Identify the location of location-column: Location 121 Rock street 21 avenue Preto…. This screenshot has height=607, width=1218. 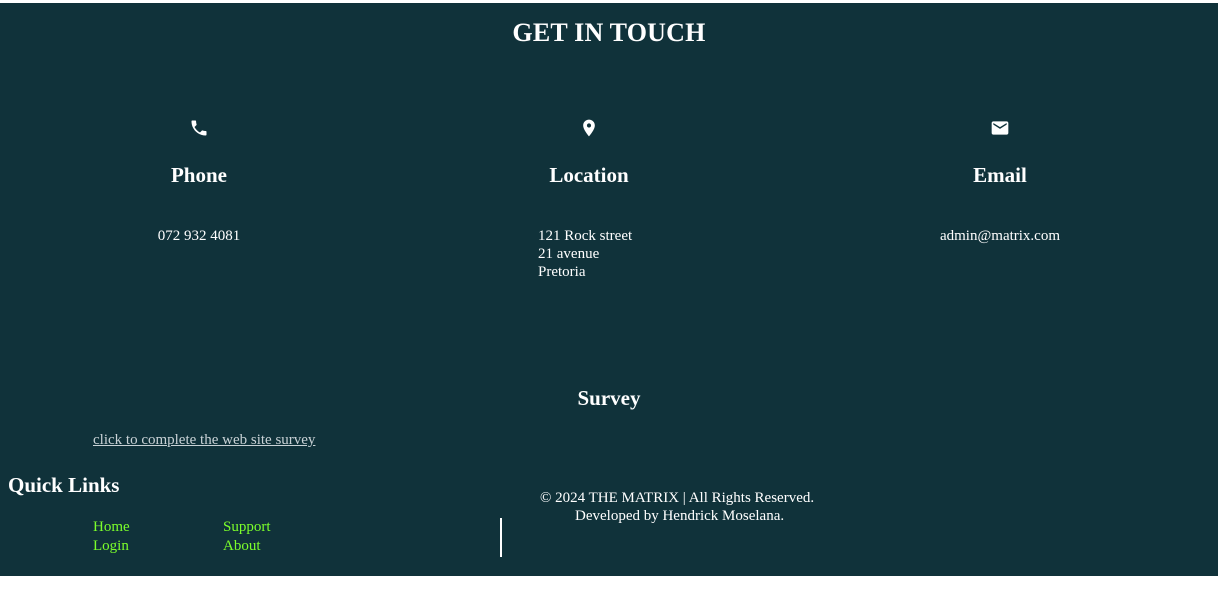
(589, 199).